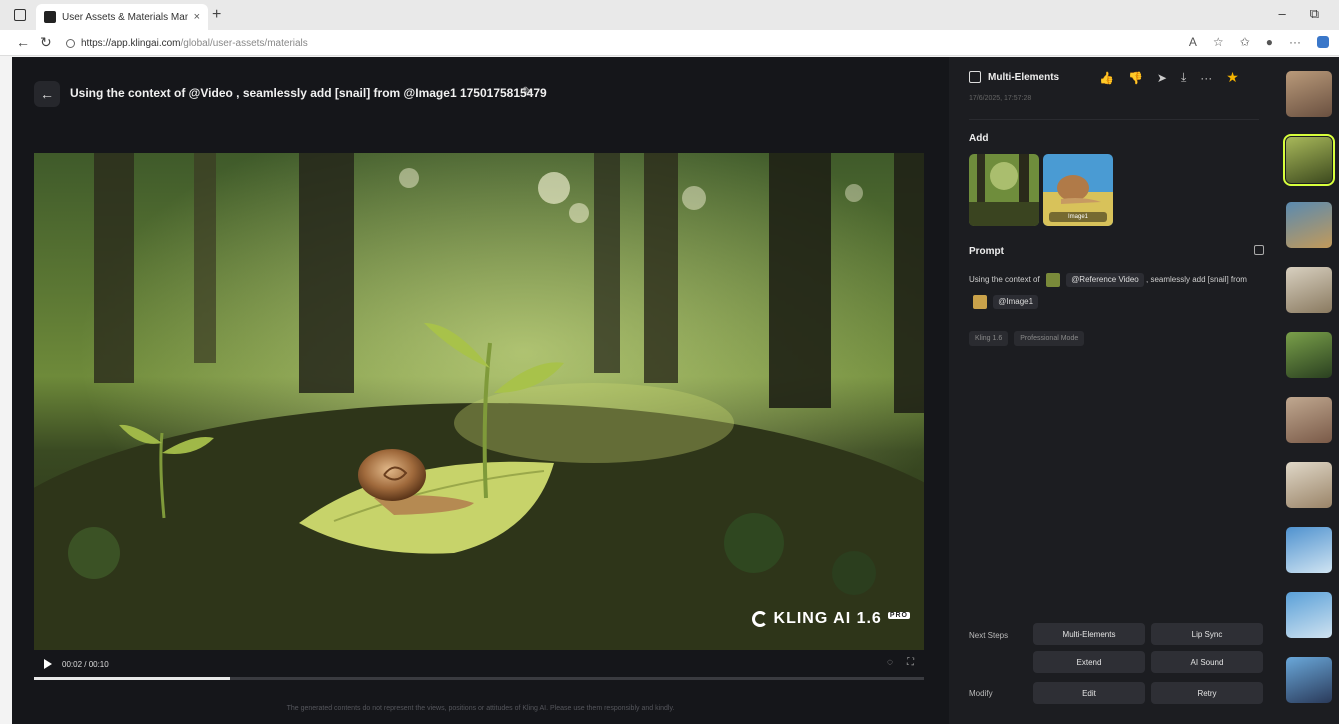 The image size is (1339, 724). I want to click on prompt-part-2: , seamlessly add [snail] from, so click(1196, 279).